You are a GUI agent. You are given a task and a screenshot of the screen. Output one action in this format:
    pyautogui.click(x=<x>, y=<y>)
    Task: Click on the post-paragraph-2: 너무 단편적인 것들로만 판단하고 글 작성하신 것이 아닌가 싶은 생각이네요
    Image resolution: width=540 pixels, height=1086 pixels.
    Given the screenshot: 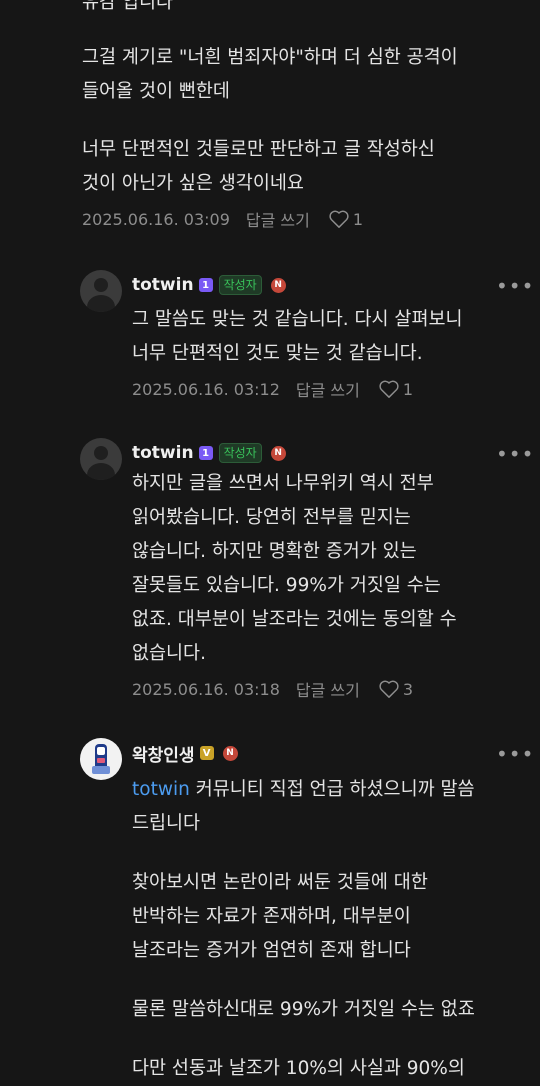 What is the action you would take?
    pyautogui.click(x=258, y=167)
    